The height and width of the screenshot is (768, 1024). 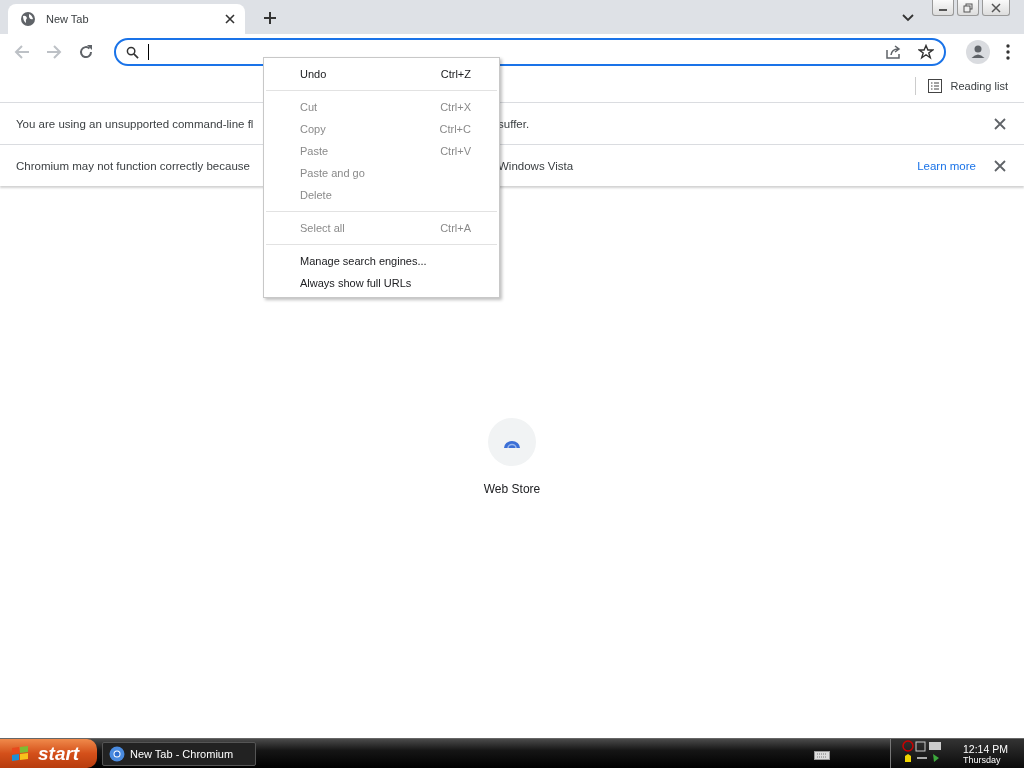 What do you see at coordinates (512, 489) in the screenshot?
I see `shortcut-label: Web Store` at bounding box center [512, 489].